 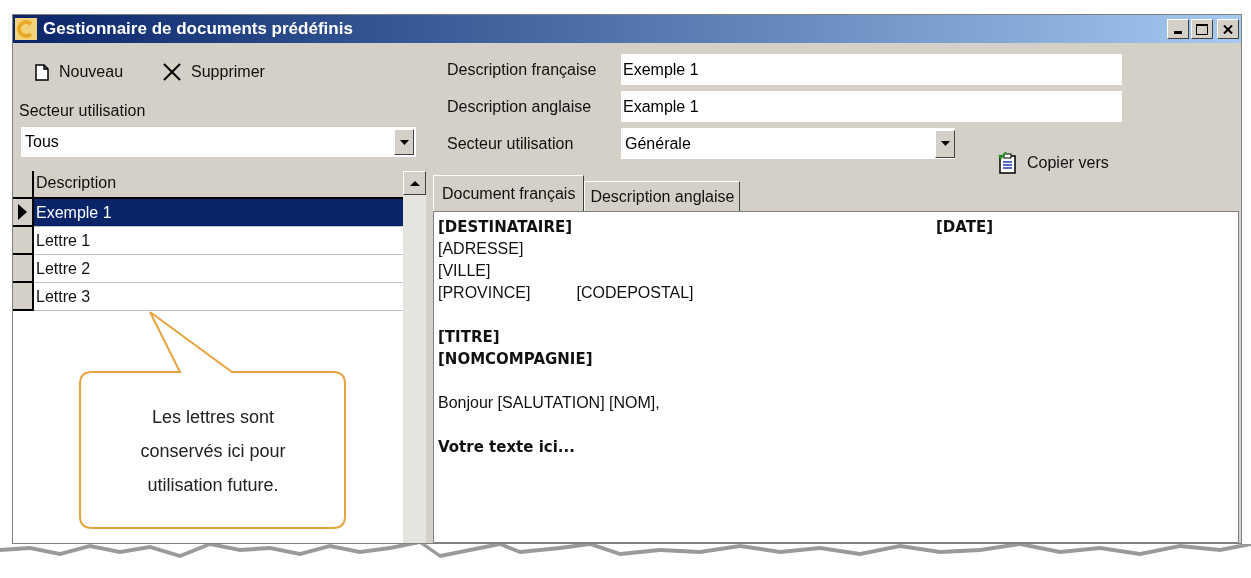 I want to click on document-text: [DATE], so click(x=965, y=227).